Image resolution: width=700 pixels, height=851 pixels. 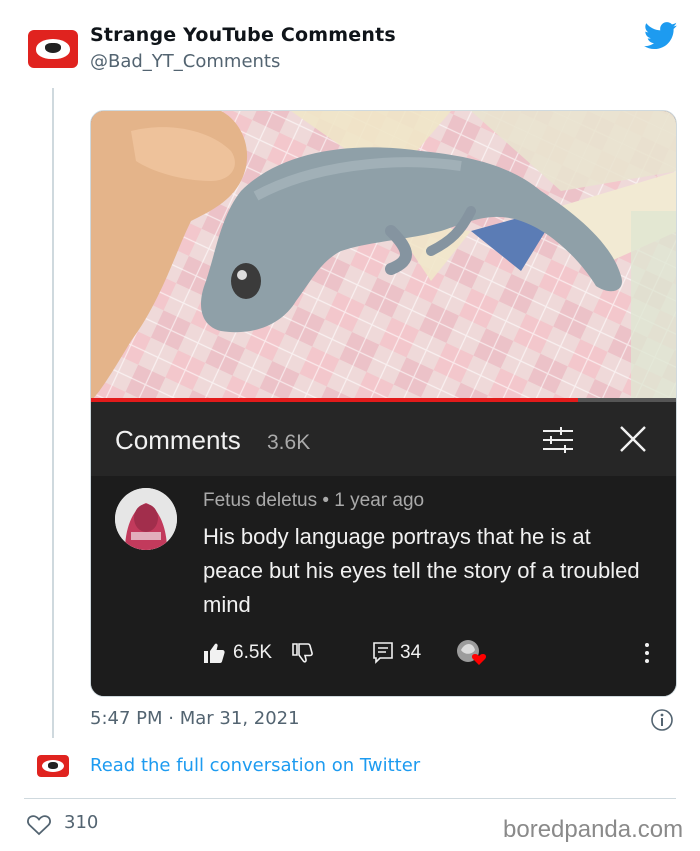 What do you see at coordinates (243, 35) in the screenshot?
I see `author-display-name: Strange YouTube Comments` at bounding box center [243, 35].